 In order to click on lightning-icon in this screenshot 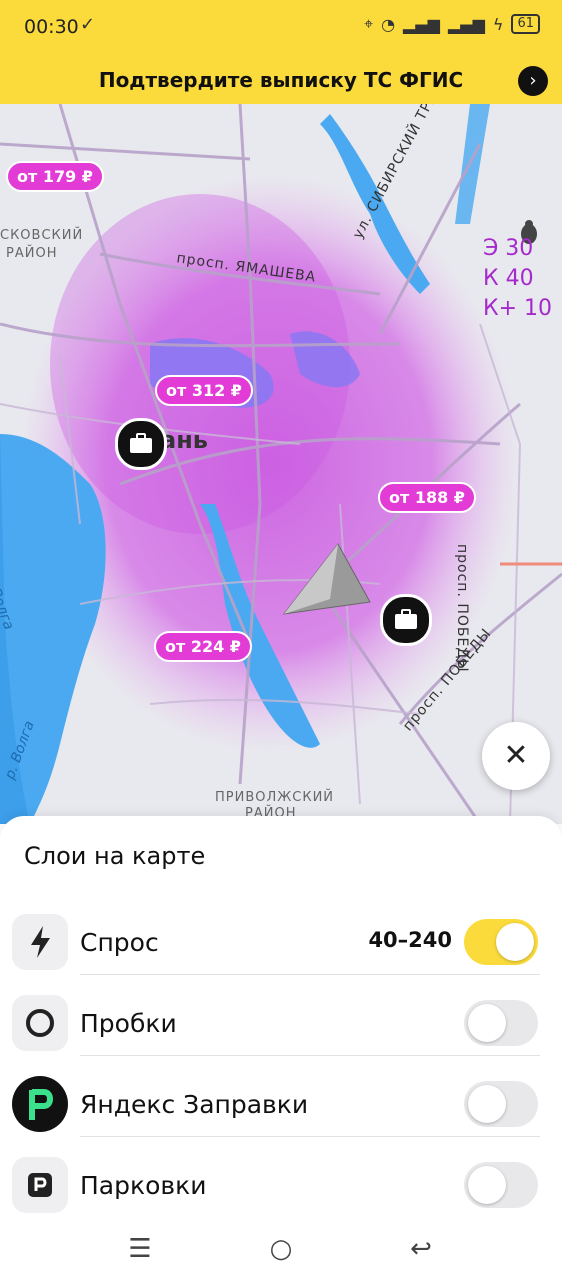, I will do `click(40, 942)`.